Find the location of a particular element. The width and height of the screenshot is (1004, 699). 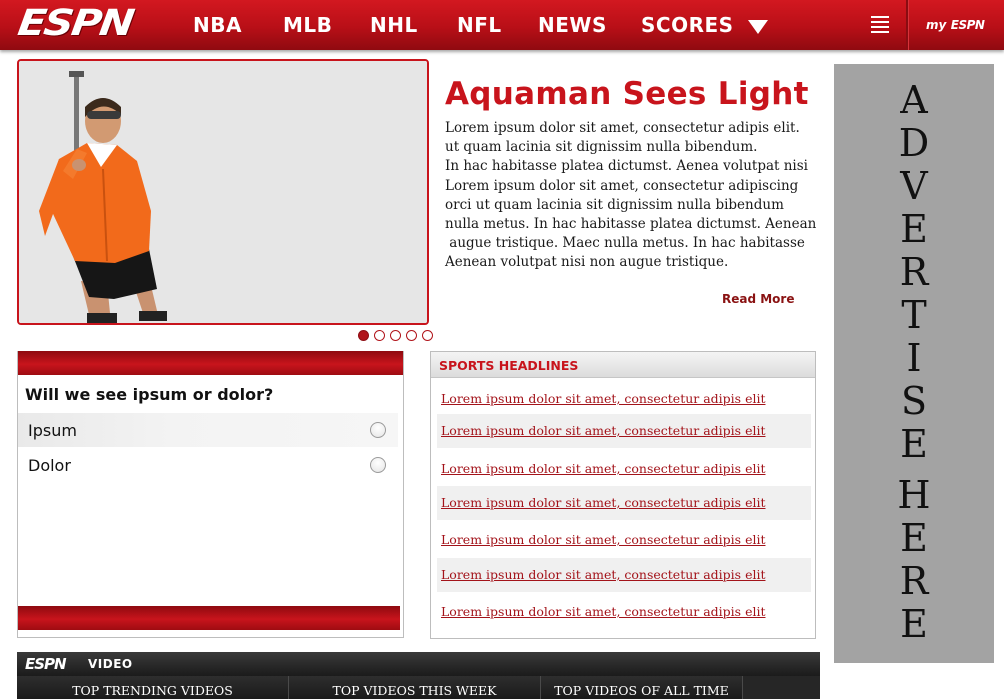

top-navigation-bar: ESPN NBA MLB NHL NFL NEWS SCORES my ESPN is located at coordinates (502, 25).